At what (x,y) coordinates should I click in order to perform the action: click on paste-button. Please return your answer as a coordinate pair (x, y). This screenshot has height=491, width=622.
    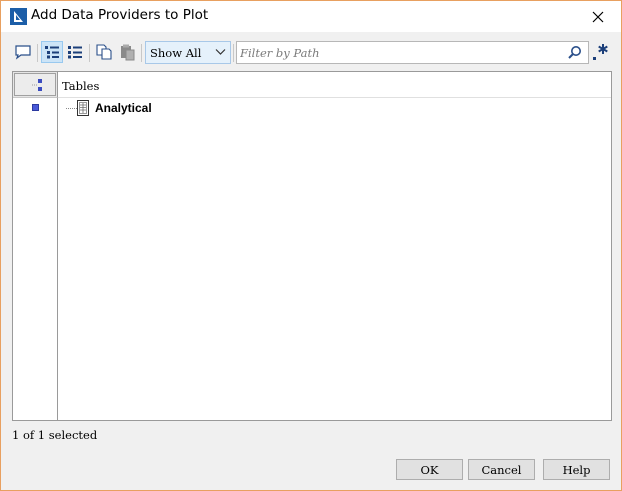
    Looking at the image, I should click on (127, 52).